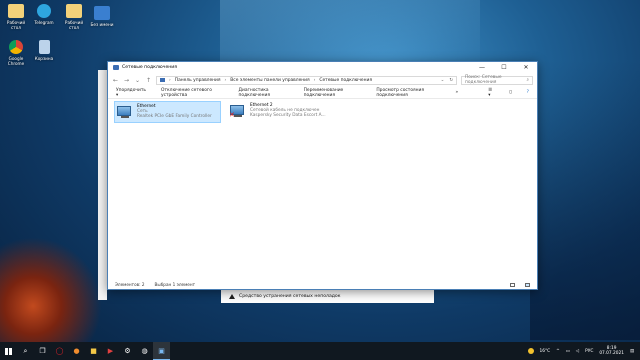 This screenshot has width=640, height=360. I want to click on network-folder-icon, so click(116, 67).